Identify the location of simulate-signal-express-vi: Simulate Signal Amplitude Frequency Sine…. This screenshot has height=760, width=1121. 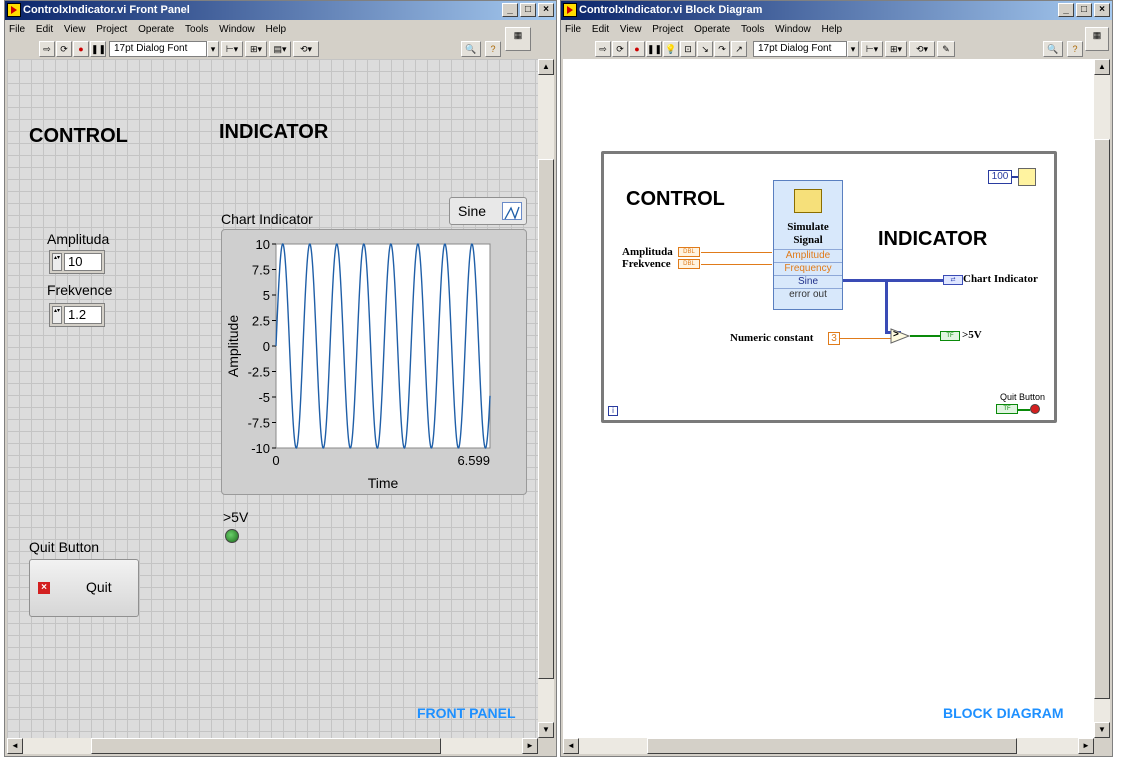
(808, 245).